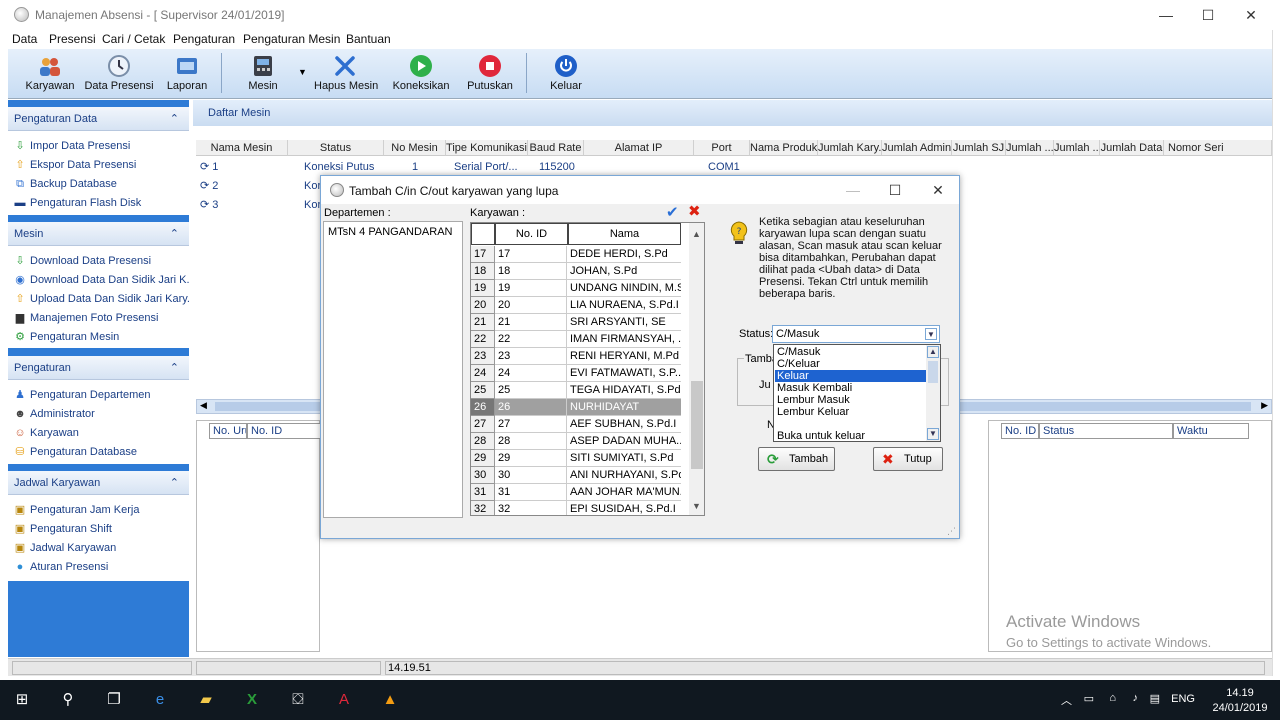  Describe the element at coordinates (1208, 15) in the screenshot. I see `maximize-button: ☐` at that location.